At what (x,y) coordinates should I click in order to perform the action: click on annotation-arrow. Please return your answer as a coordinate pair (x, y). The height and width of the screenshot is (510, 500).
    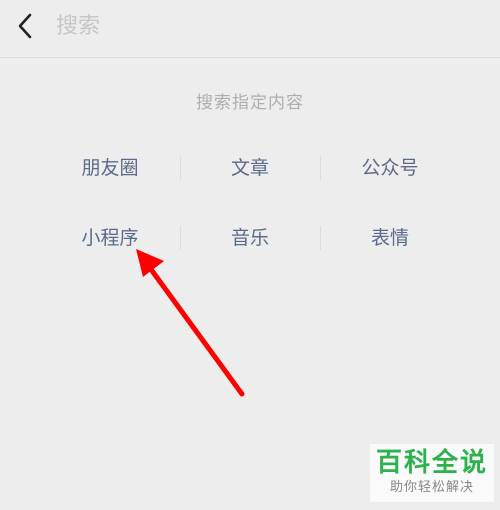
    Looking at the image, I should click on (190, 323).